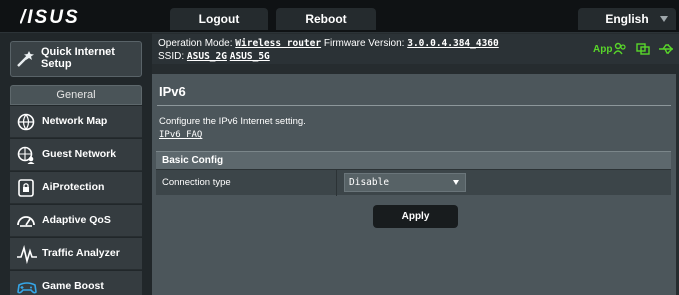  I want to click on asus-logo: /ISUS, so click(50, 17).